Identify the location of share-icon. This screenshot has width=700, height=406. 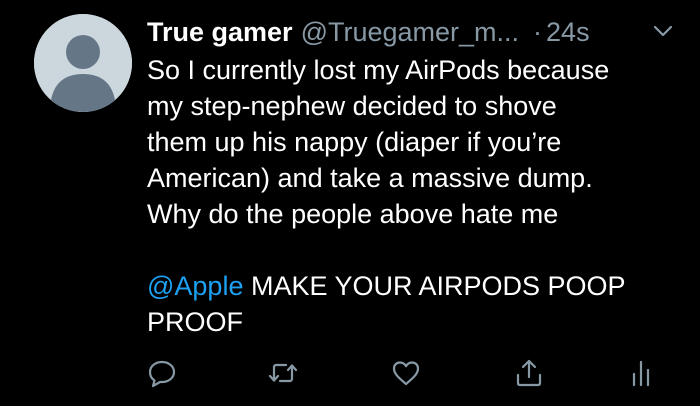
(529, 373).